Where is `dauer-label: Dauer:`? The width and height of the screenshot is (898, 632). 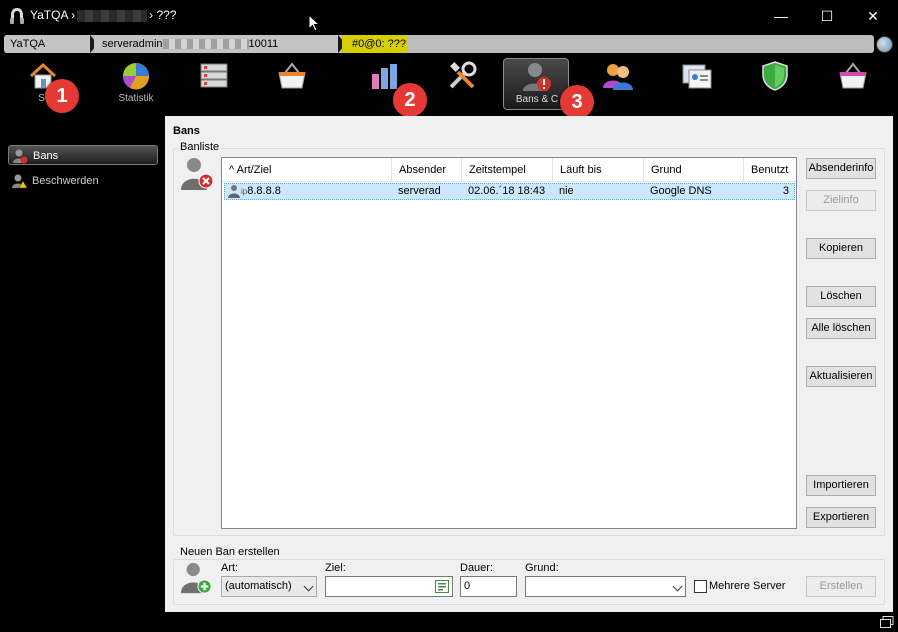
dauer-label: Dauer: is located at coordinates (477, 568).